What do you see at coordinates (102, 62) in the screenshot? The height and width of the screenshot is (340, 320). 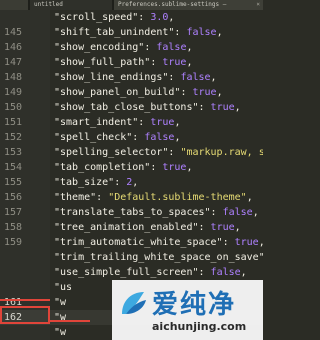 I see `setting-key: "show_full_path"` at bounding box center [102, 62].